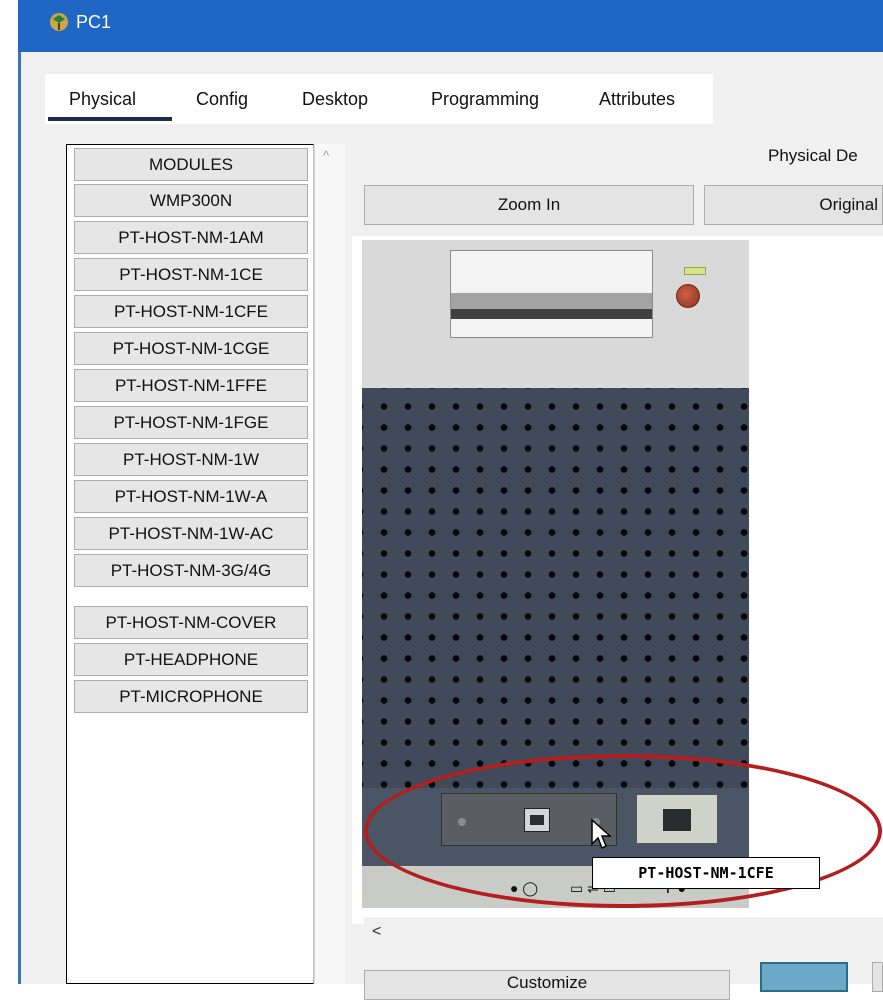 Image resolution: width=883 pixels, height=1000 pixels. What do you see at coordinates (551, 314) in the screenshot?
I see `drive-slot-shadow` at bounding box center [551, 314].